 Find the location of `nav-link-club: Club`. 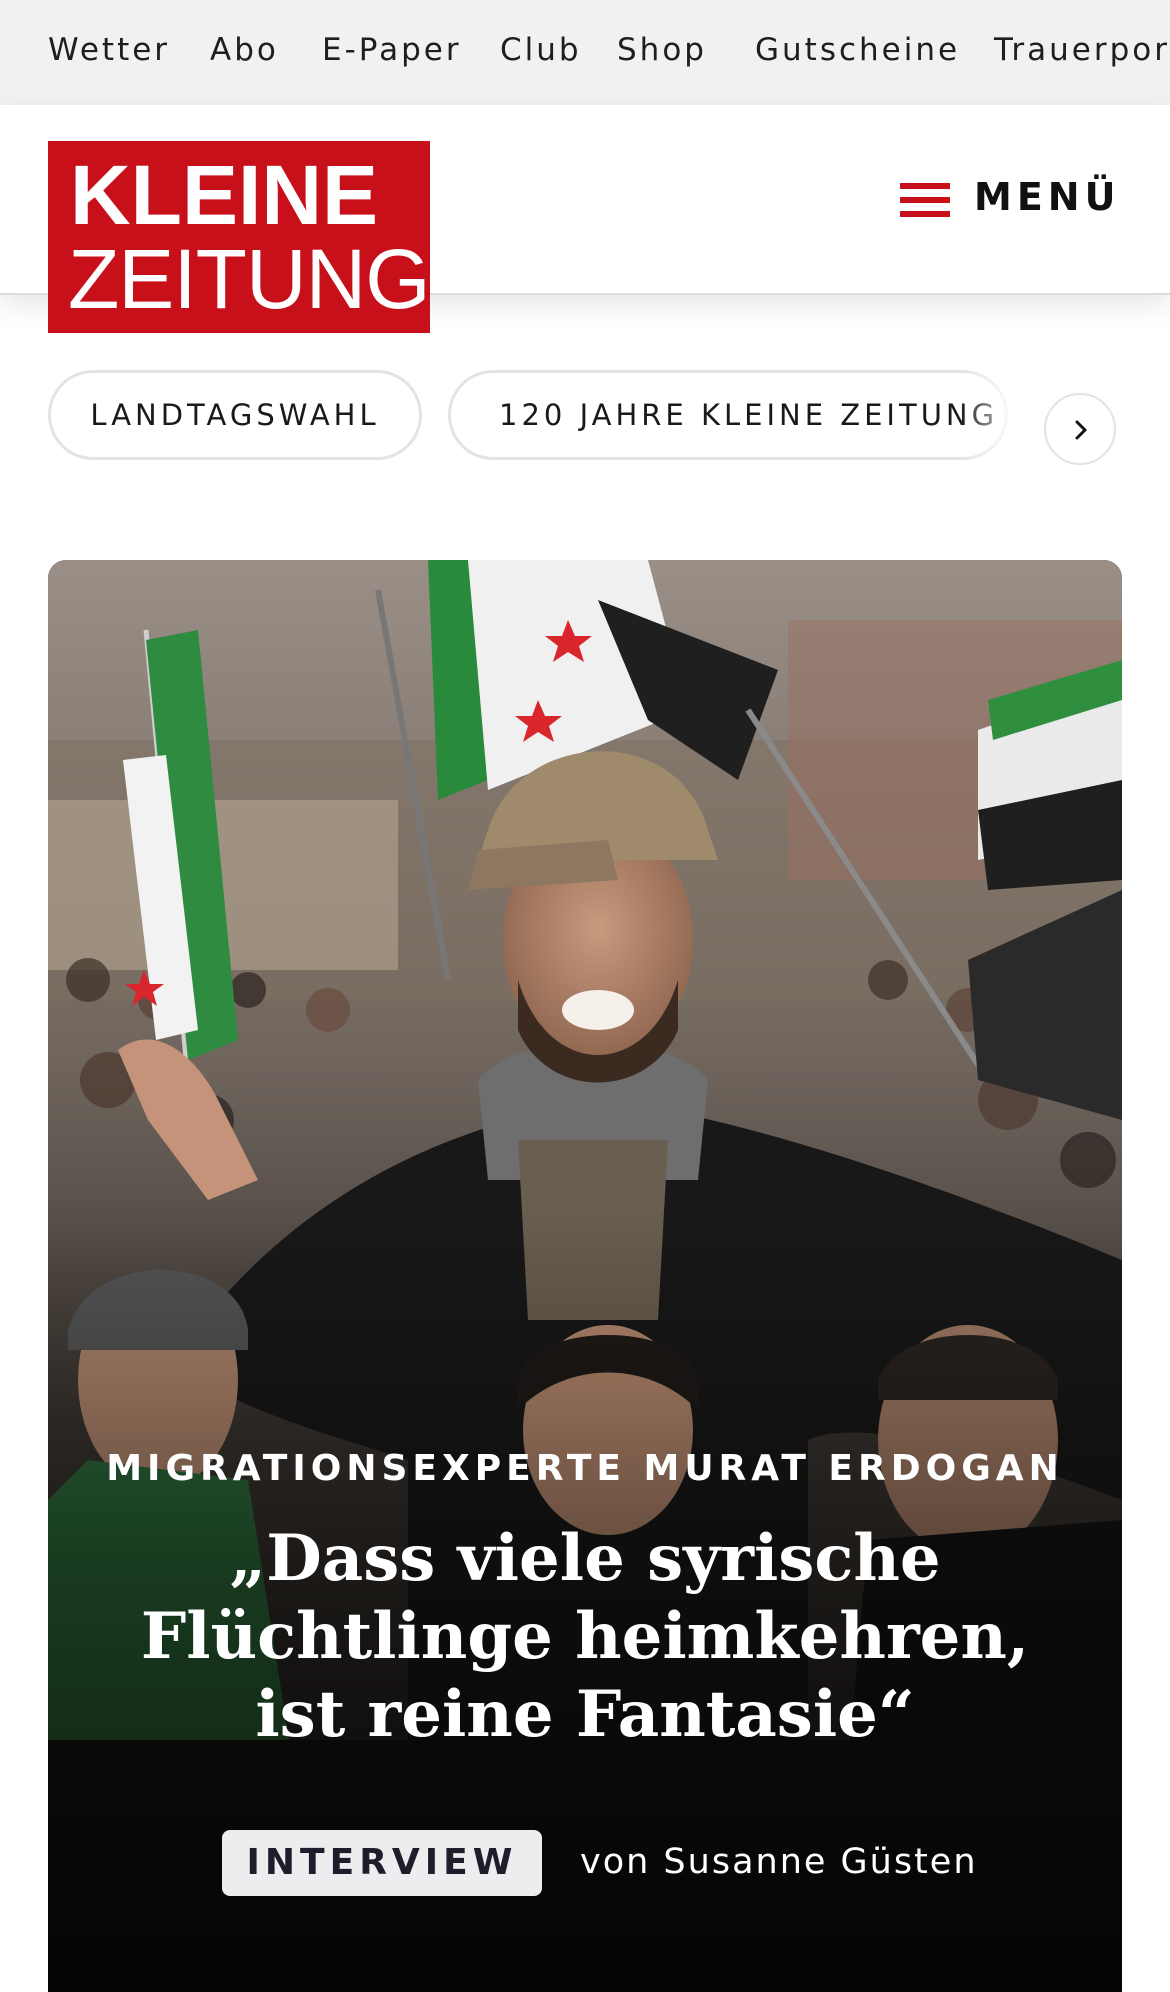

nav-link-club: Club is located at coordinates (541, 50).